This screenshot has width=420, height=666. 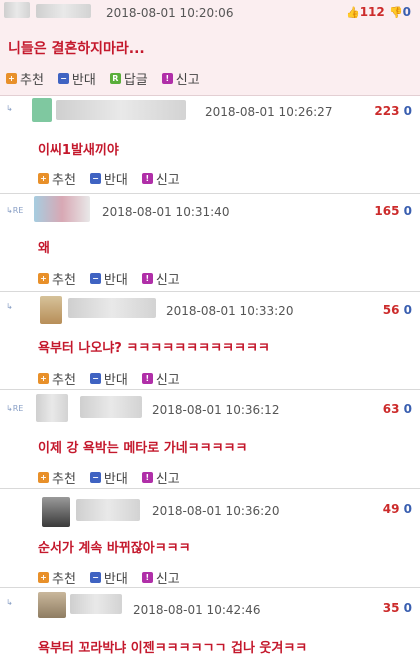 I want to click on comment-vote-count: 63 0, so click(x=397, y=409).